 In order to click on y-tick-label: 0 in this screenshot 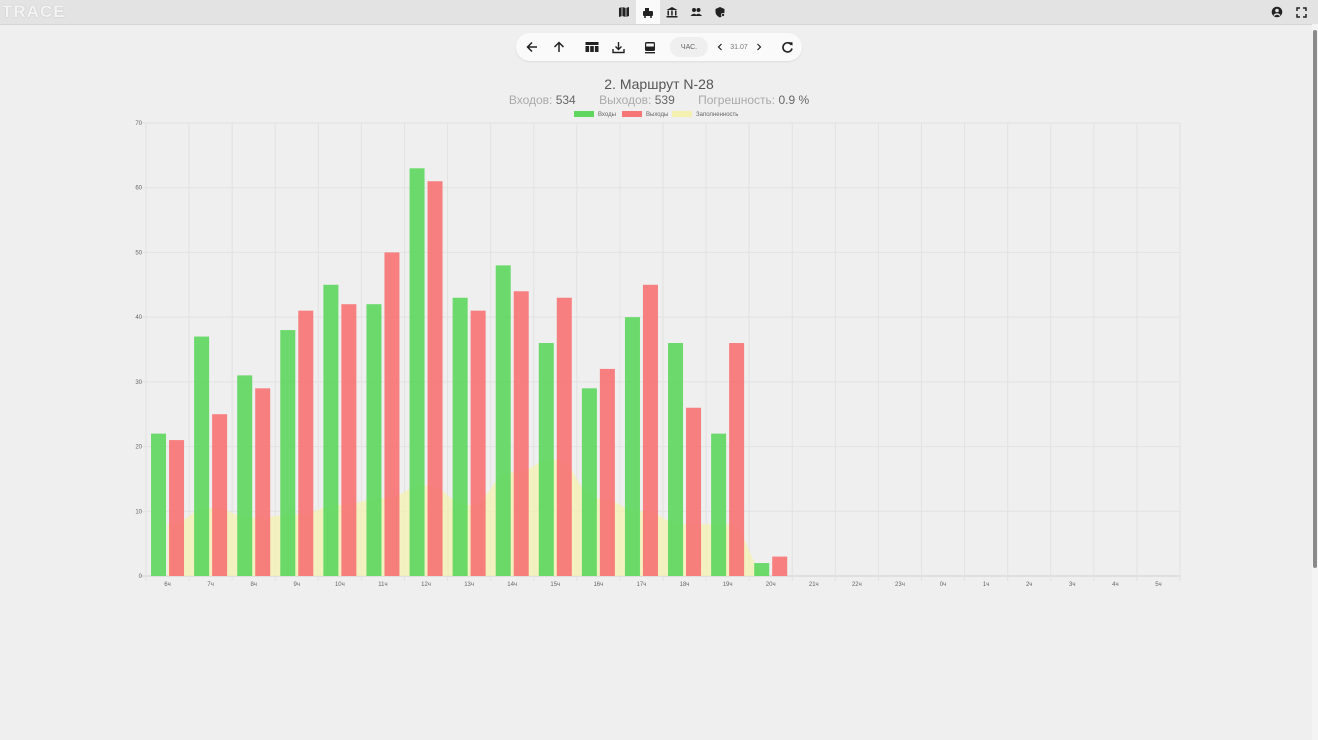, I will do `click(141, 577)`.